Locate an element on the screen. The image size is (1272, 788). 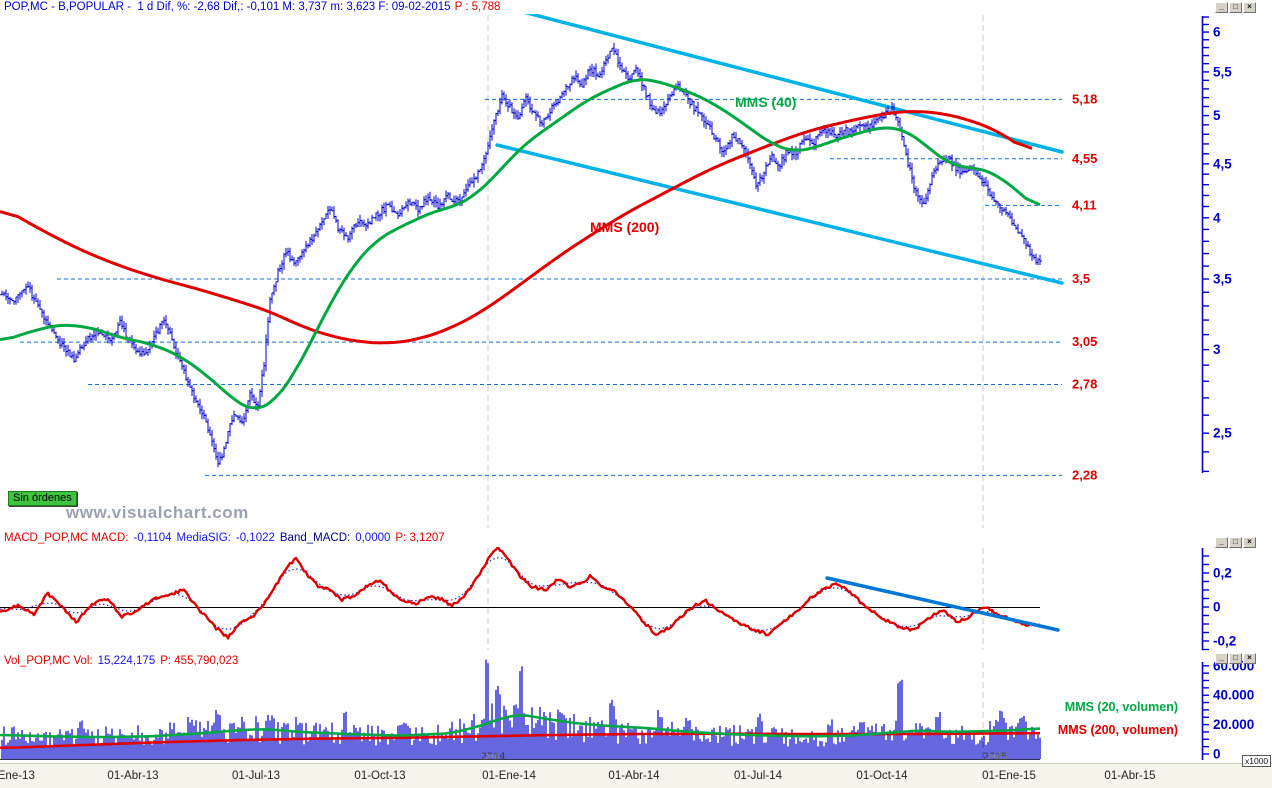
vol-value: 15,224,175 is located at coordinates (126, 661).